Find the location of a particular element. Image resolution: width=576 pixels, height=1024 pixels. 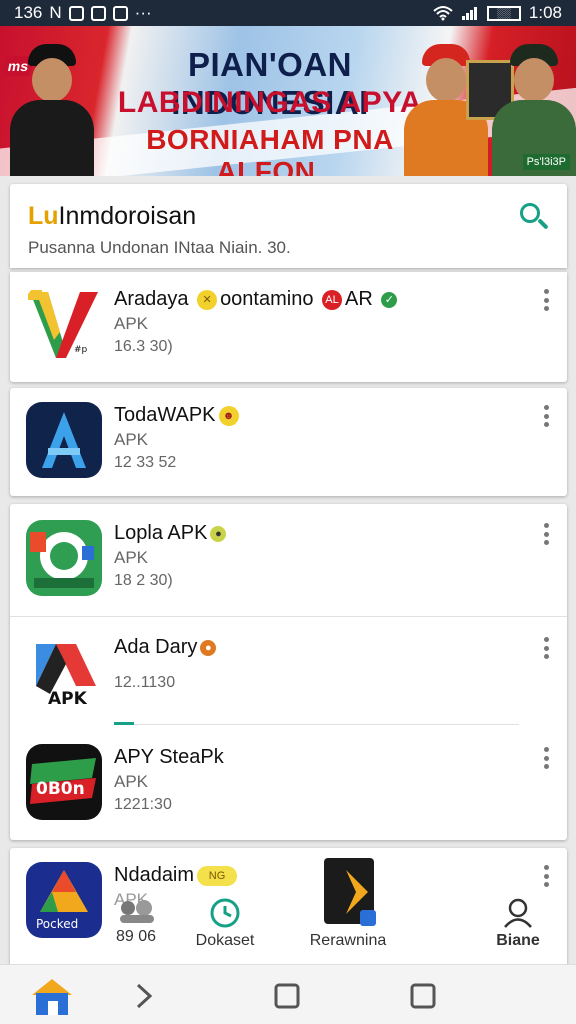

app-icon-label: 0B0n is located at coordinates (60, 789).